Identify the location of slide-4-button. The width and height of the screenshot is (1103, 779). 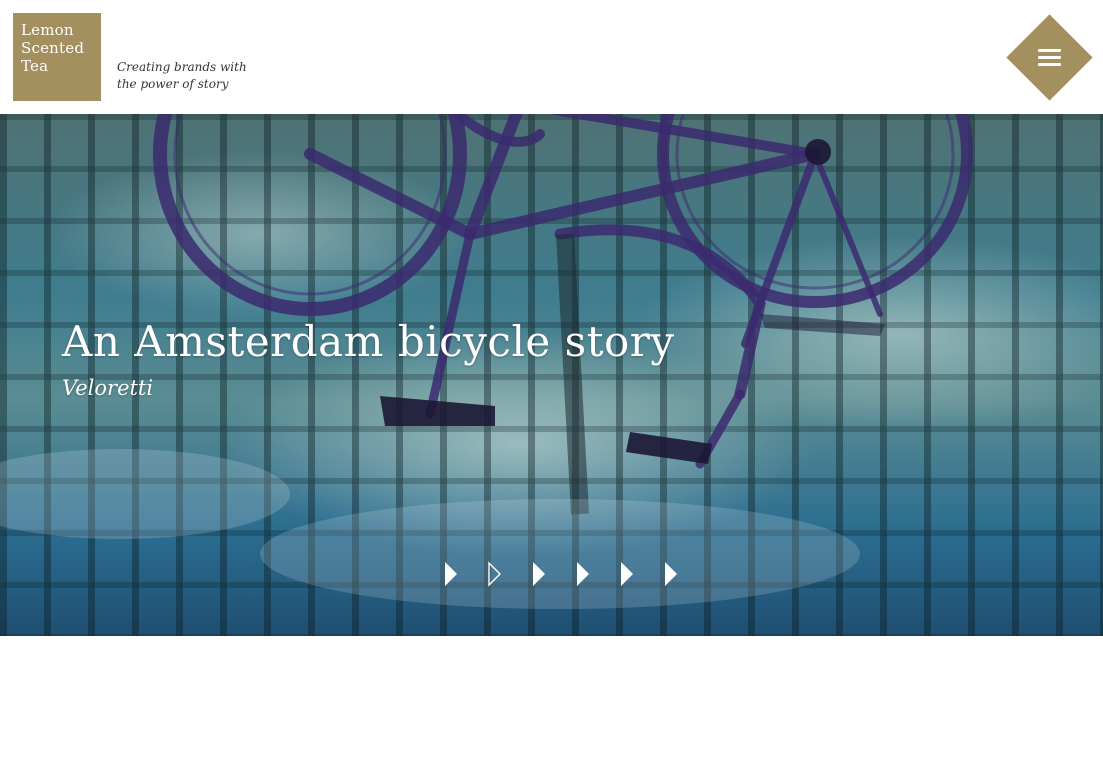
(583, 574).